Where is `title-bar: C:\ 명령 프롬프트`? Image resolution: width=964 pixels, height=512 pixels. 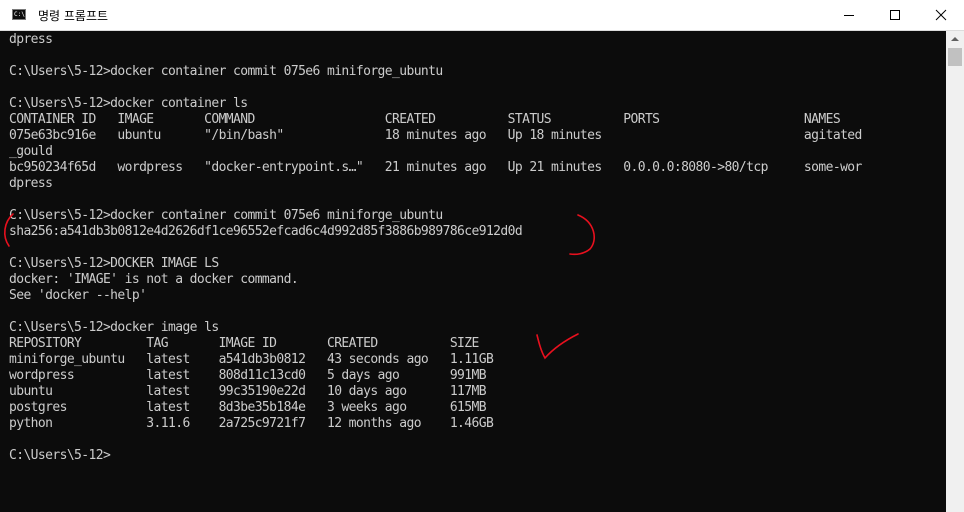 title-bar: C:\ 명령 프롬프트 is located at coordinates (482, 15).